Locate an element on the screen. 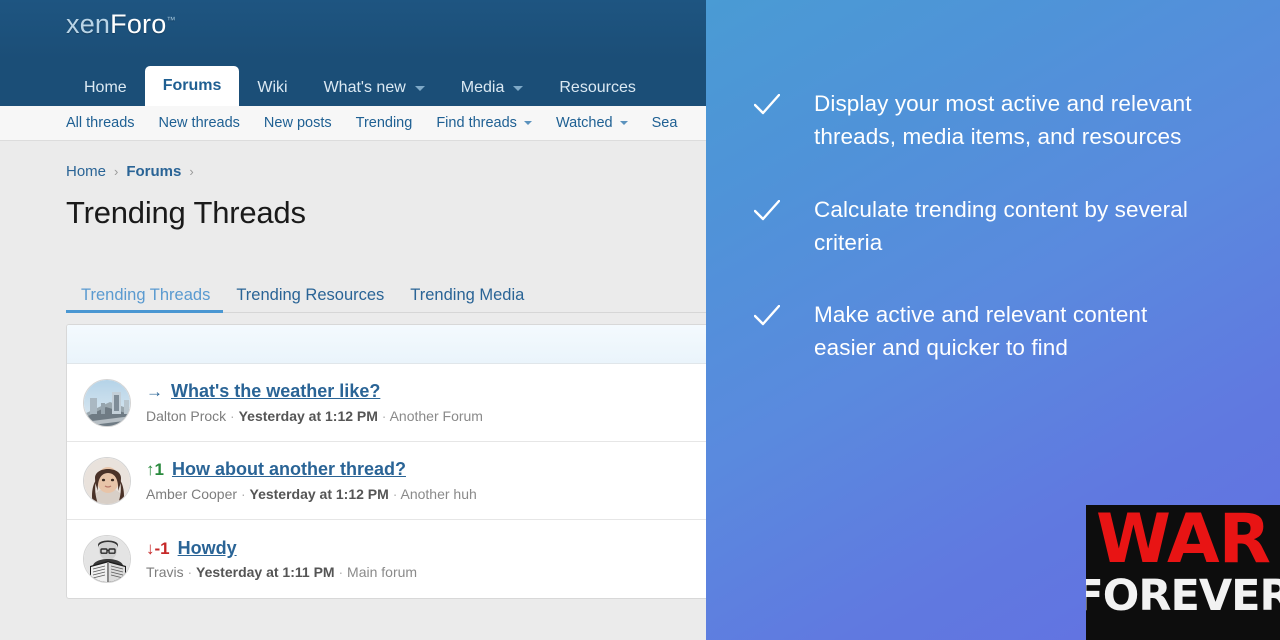 This screenshot has width=1280, height=640. tab-trending-threads: Trending Threads is located at coordinates (145, 299).